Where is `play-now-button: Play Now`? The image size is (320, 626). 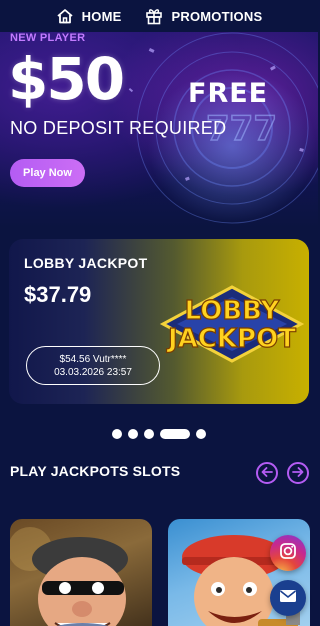
play-now-button: Play Now is located at coordinates (47, 173).